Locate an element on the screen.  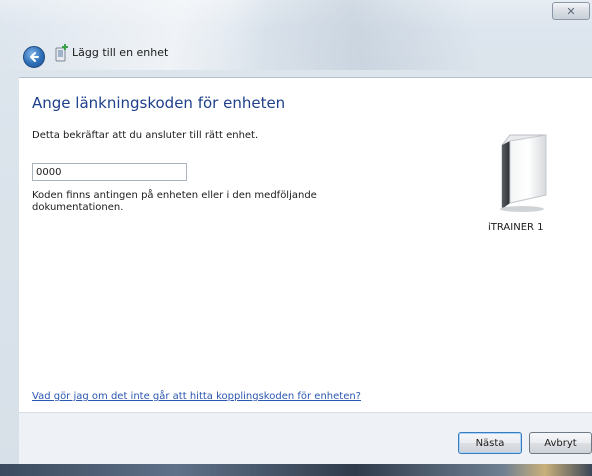
back-arrow-icon is located at coordinates (34, 57).